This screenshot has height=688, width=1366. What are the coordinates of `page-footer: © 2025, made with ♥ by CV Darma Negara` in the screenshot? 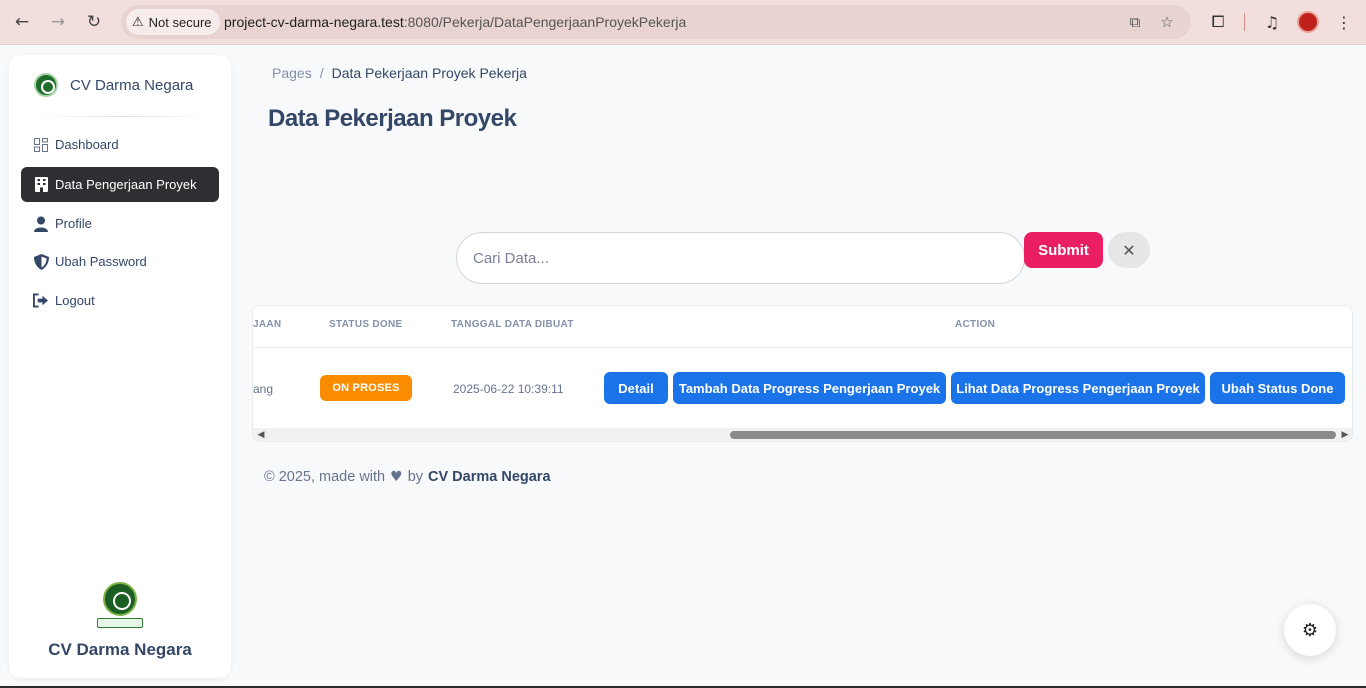 It's located at (407, 477).